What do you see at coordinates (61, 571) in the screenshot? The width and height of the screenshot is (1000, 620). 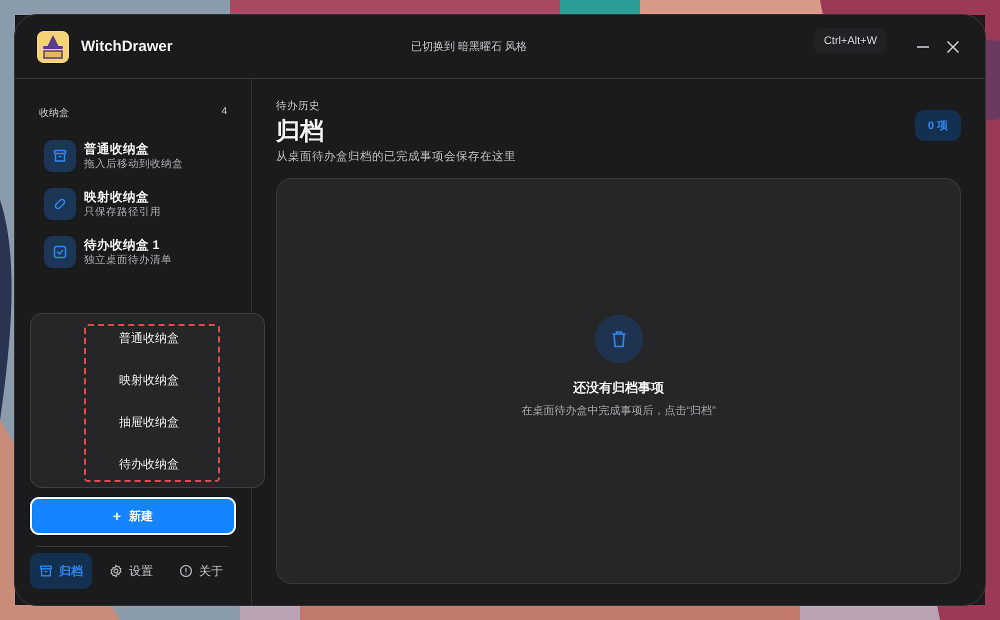 I see `nav-tab: 归档` at bounding box center [61, 571].